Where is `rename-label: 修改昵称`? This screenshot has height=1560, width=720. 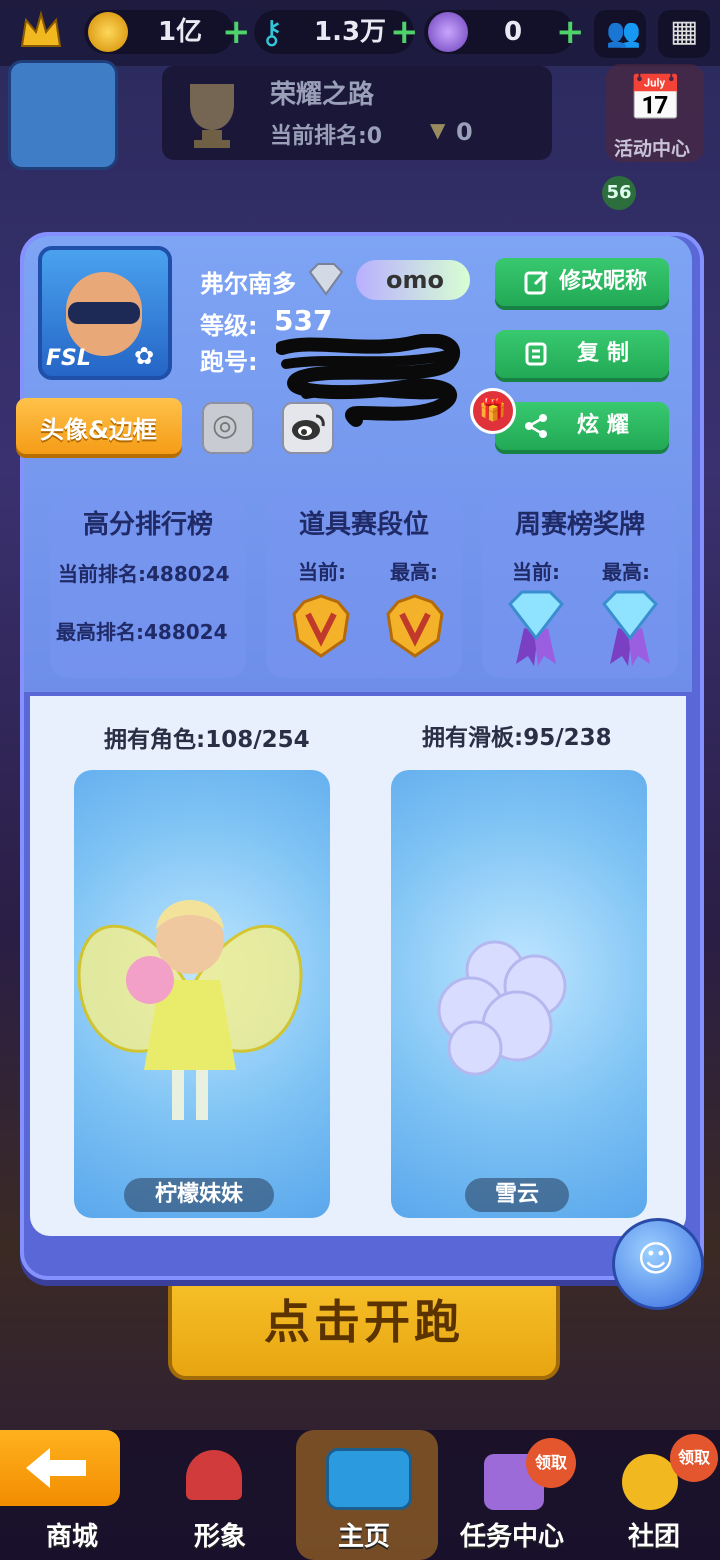
rename-label: 修改昵称 is located at coordinates (603, 281).